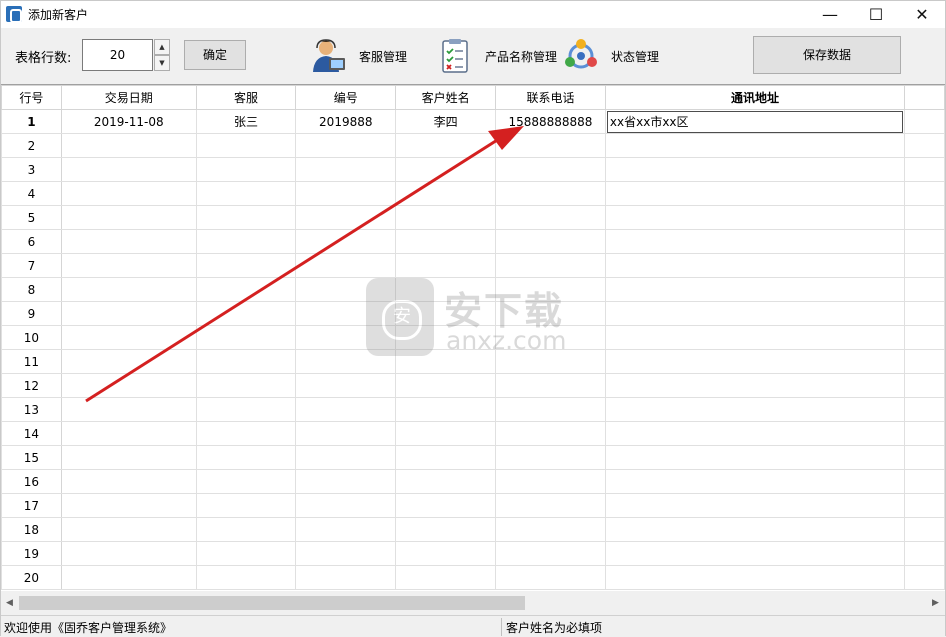 The width and height of the screenshot is (946, 637). Describe the element at coordinates (31, 265) in the screenshot. I see `row-number-cell: 7` at that location.